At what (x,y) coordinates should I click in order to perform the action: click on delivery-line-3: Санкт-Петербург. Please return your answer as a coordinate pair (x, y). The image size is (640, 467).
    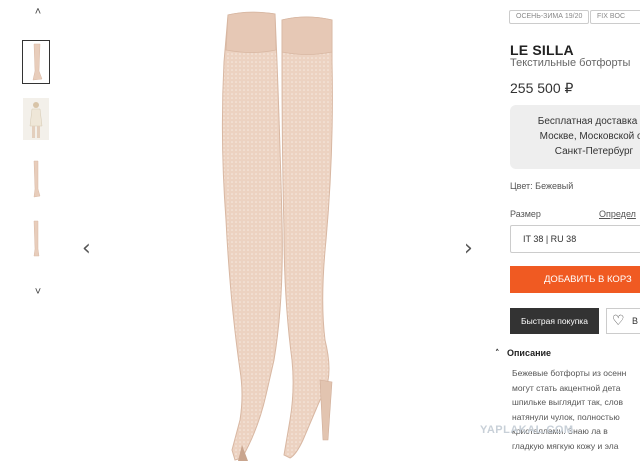
    Looking at the image, I should click on (594, 151).